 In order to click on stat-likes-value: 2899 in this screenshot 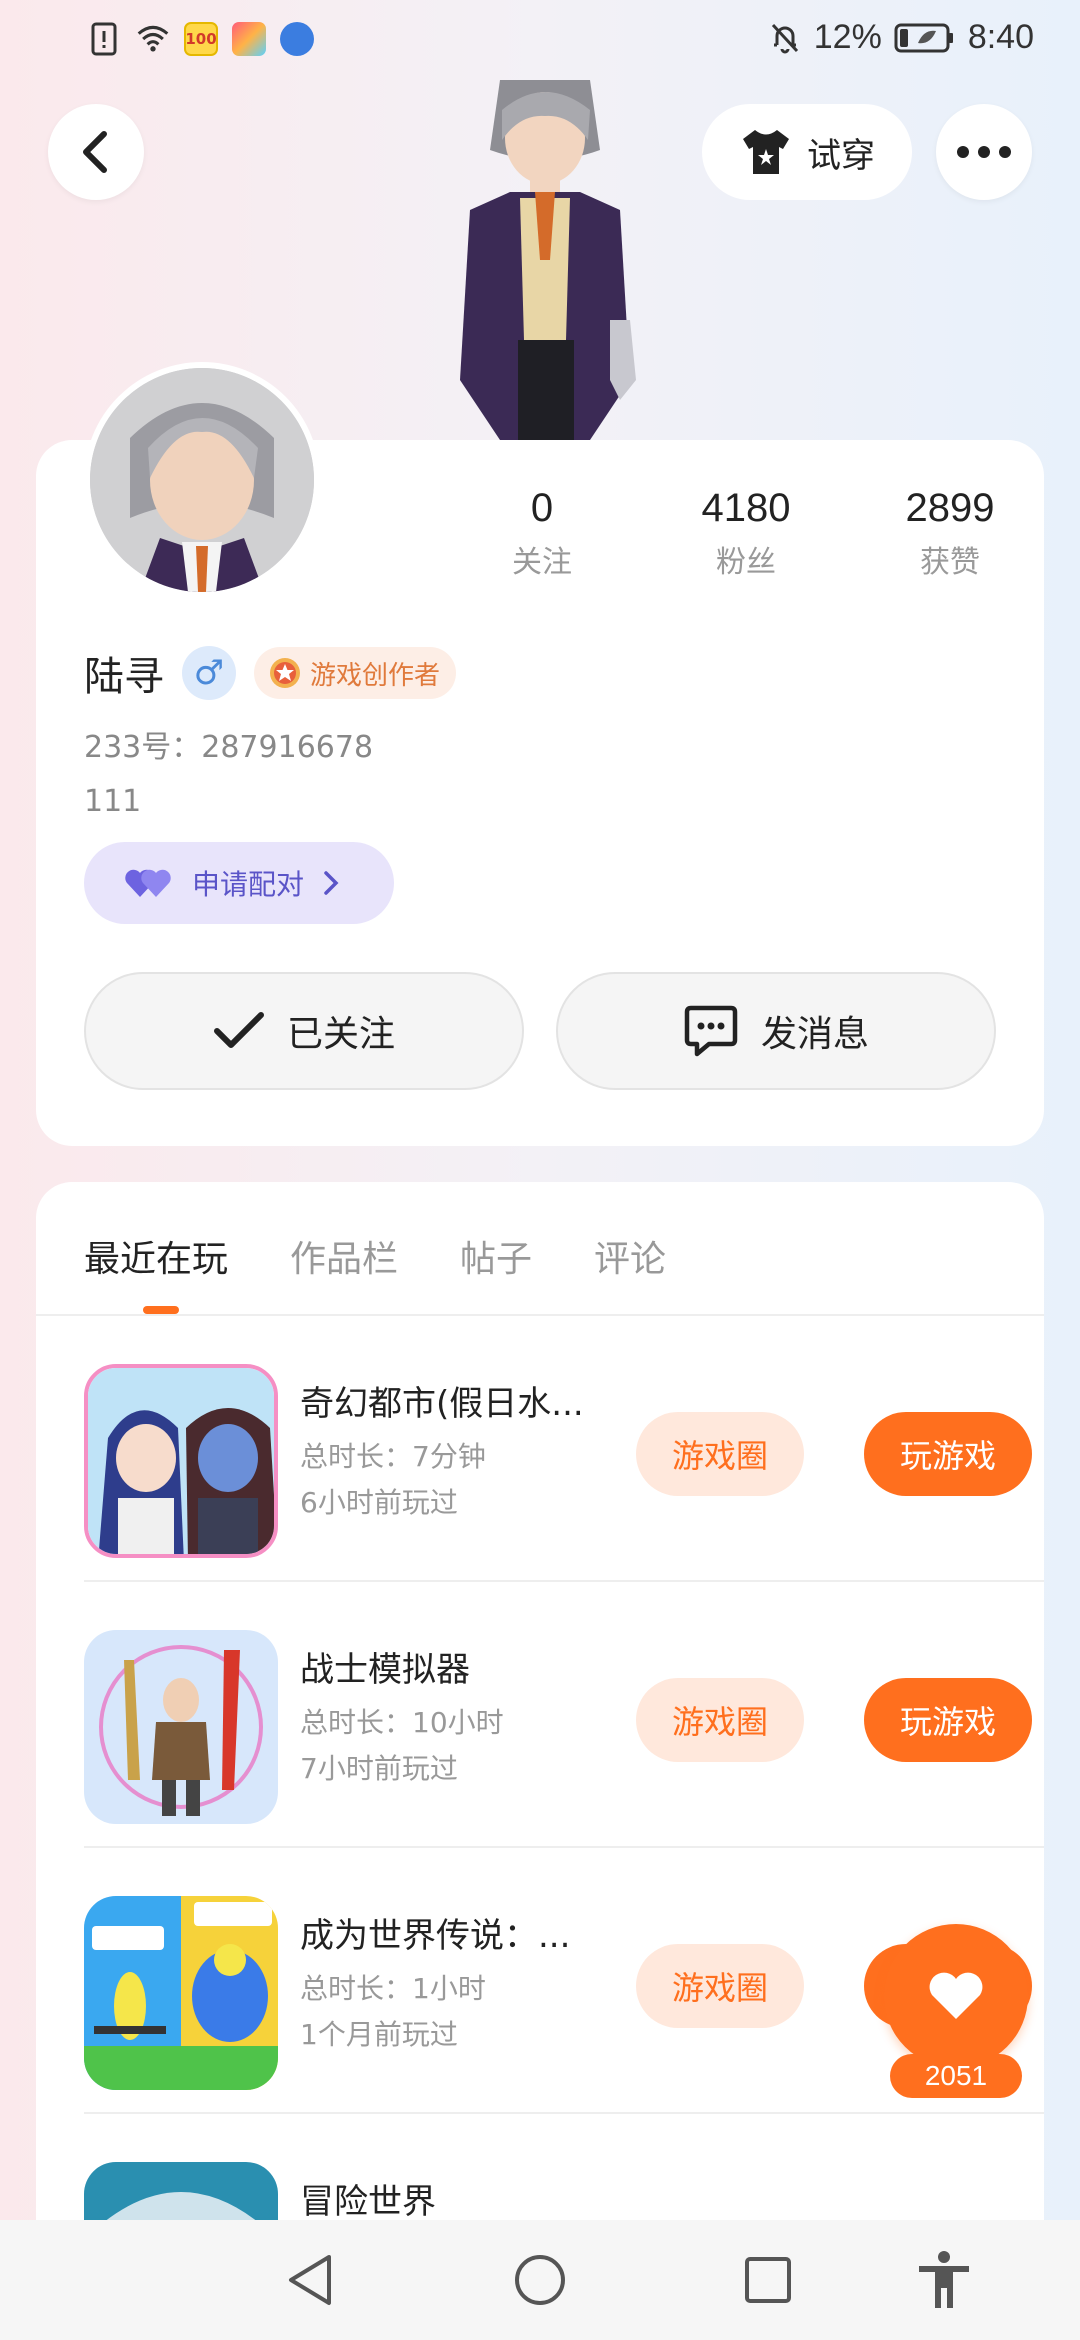, I will do `click(950, 508)`.